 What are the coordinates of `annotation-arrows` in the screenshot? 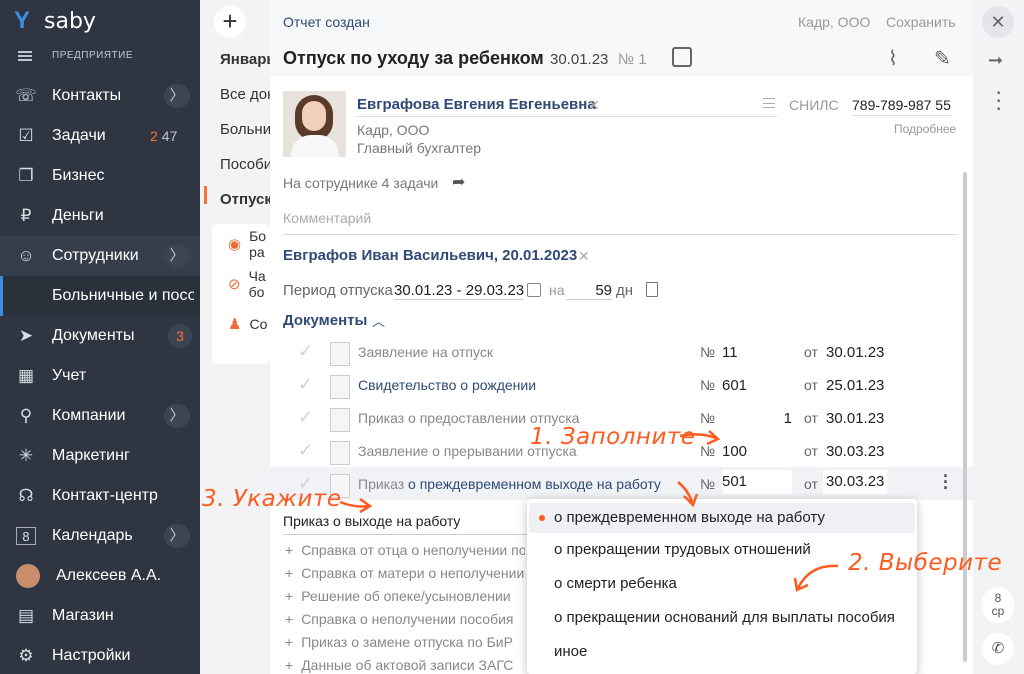 It's located at (589, 511).